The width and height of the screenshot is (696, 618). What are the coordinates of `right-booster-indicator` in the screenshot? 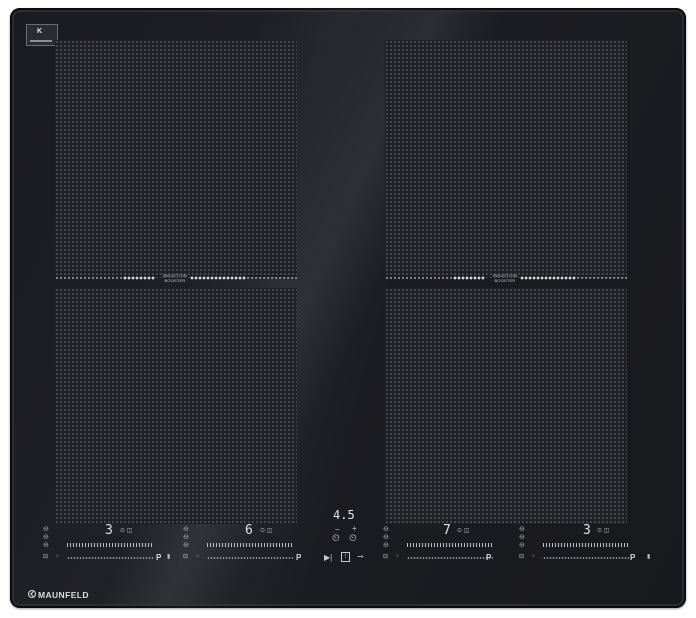 It's located at (548, 278).